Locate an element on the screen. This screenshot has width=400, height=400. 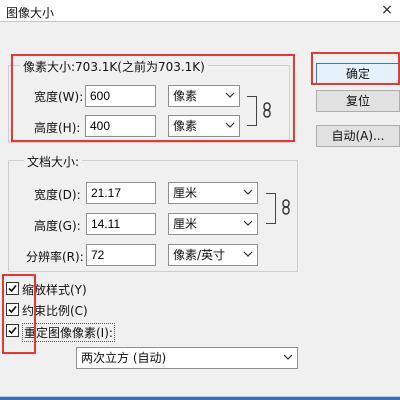
doc-height-unit-select: 厘米 is located at coordinates (213, 224).